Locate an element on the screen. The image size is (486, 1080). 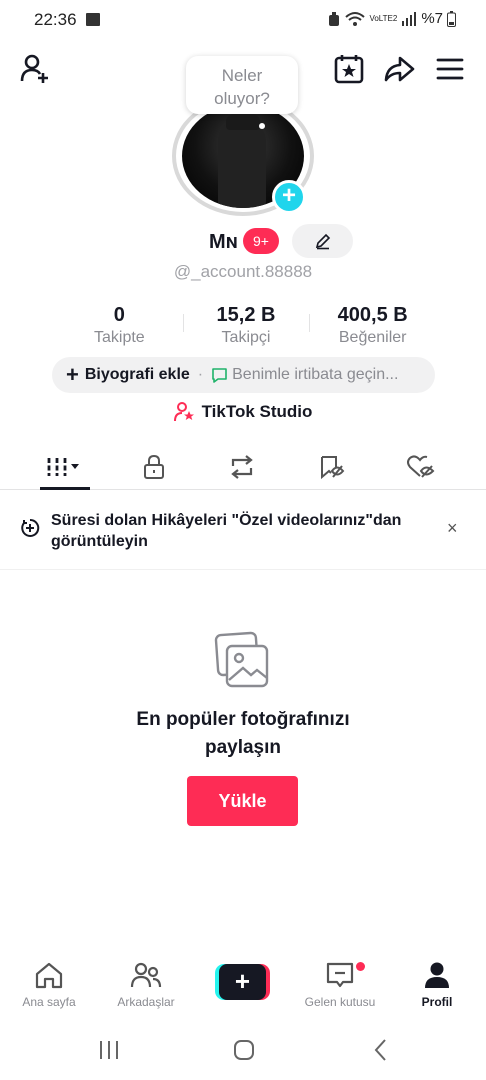
create-button: + is located at coordinates (242, 982).